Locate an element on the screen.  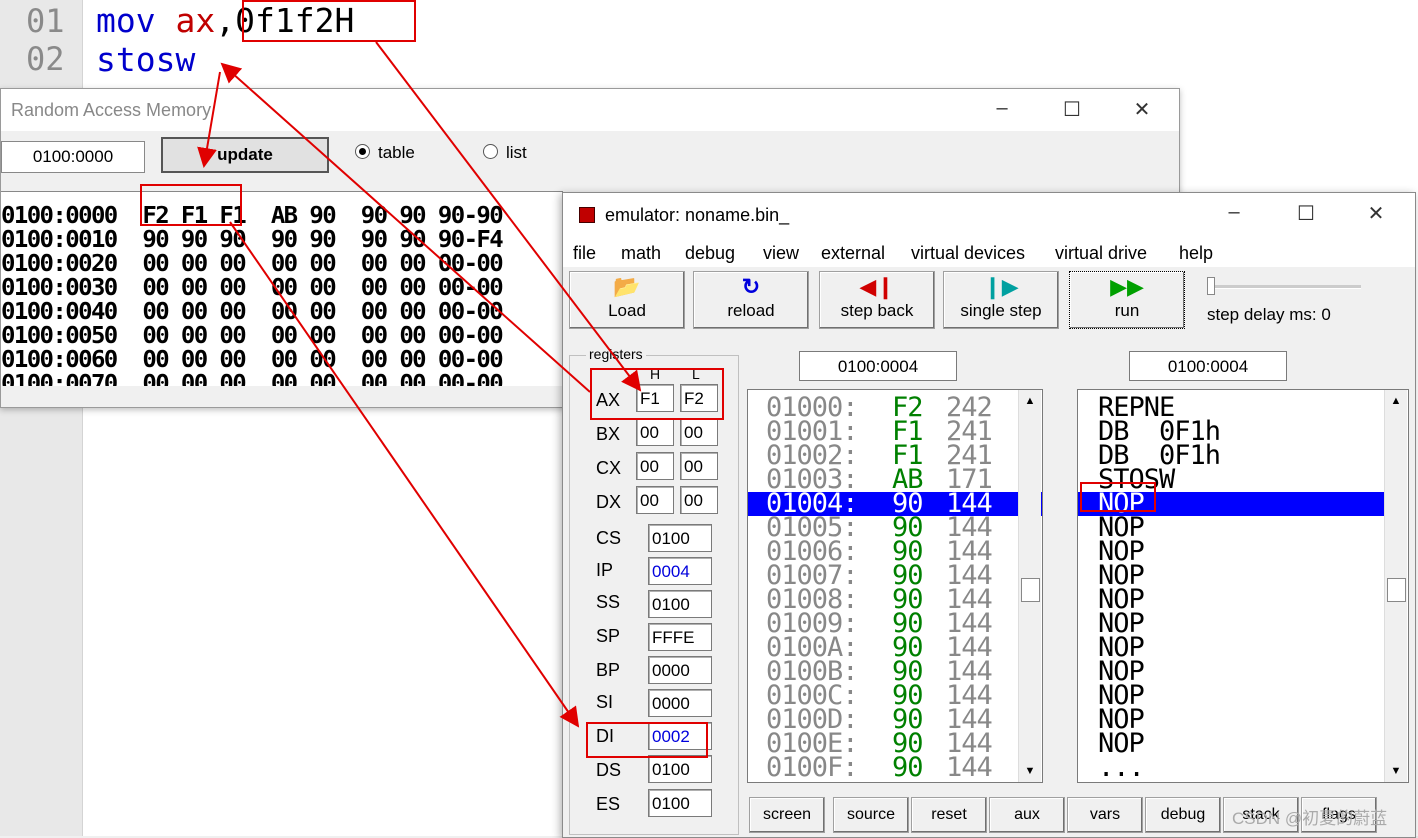
debug-button: debug is located at coordinates (1183, 815).